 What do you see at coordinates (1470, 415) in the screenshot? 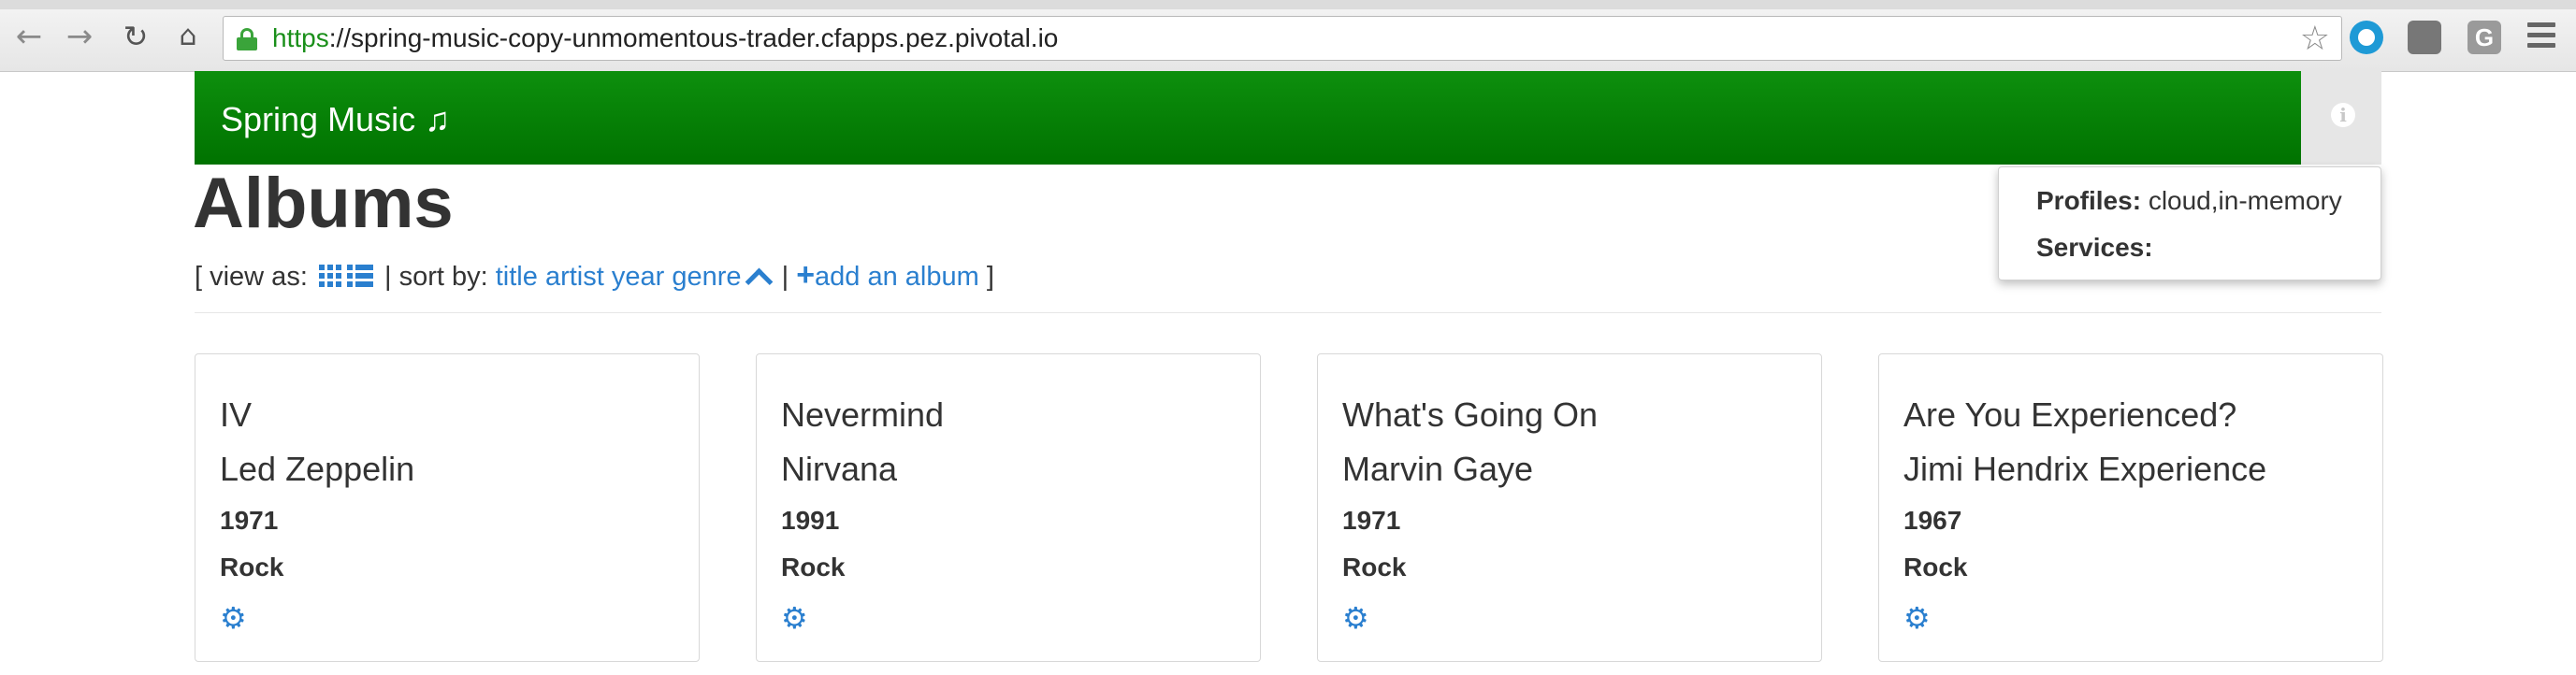
I see `album-title: What's Going On` at bounding box center [1470, 415].